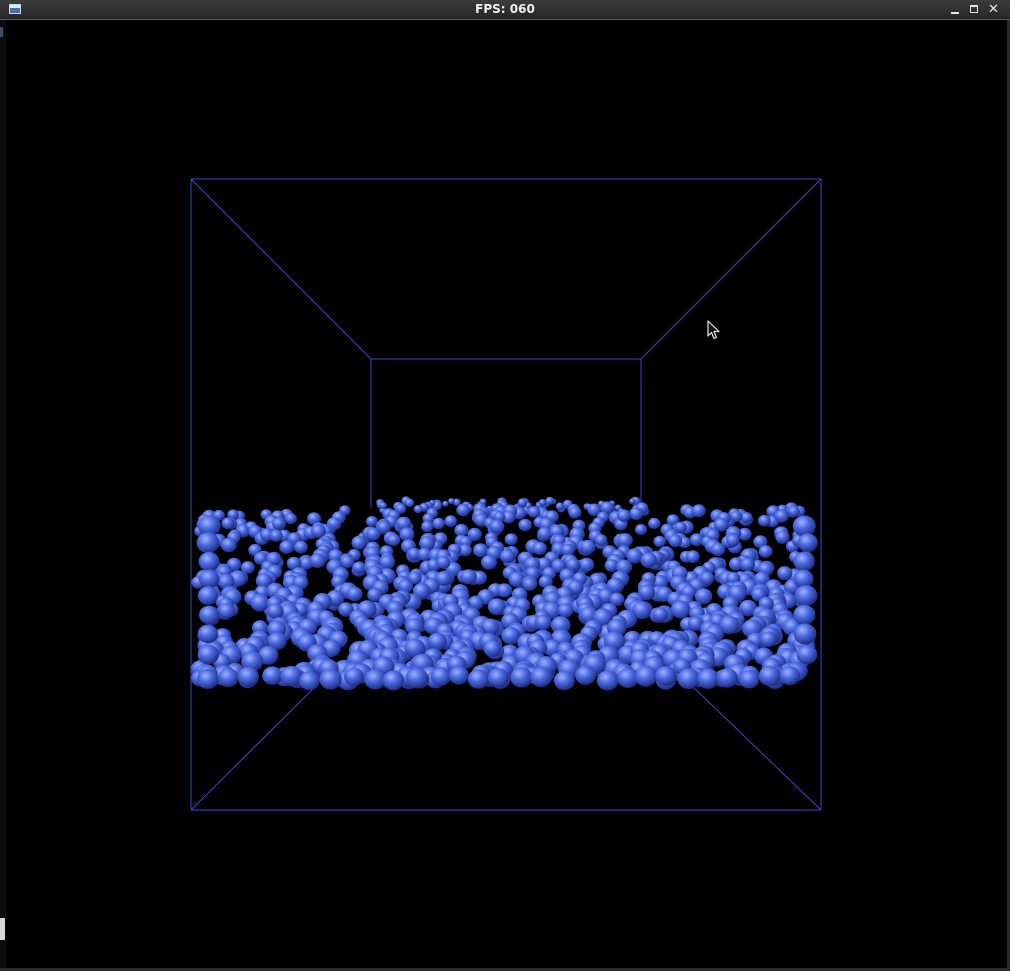 The image size is (1010, 971). What do you see at coordinates (713, 330) in the screenshot?
I see `mouse-pointer-icon` at bounding box center [713, 330].